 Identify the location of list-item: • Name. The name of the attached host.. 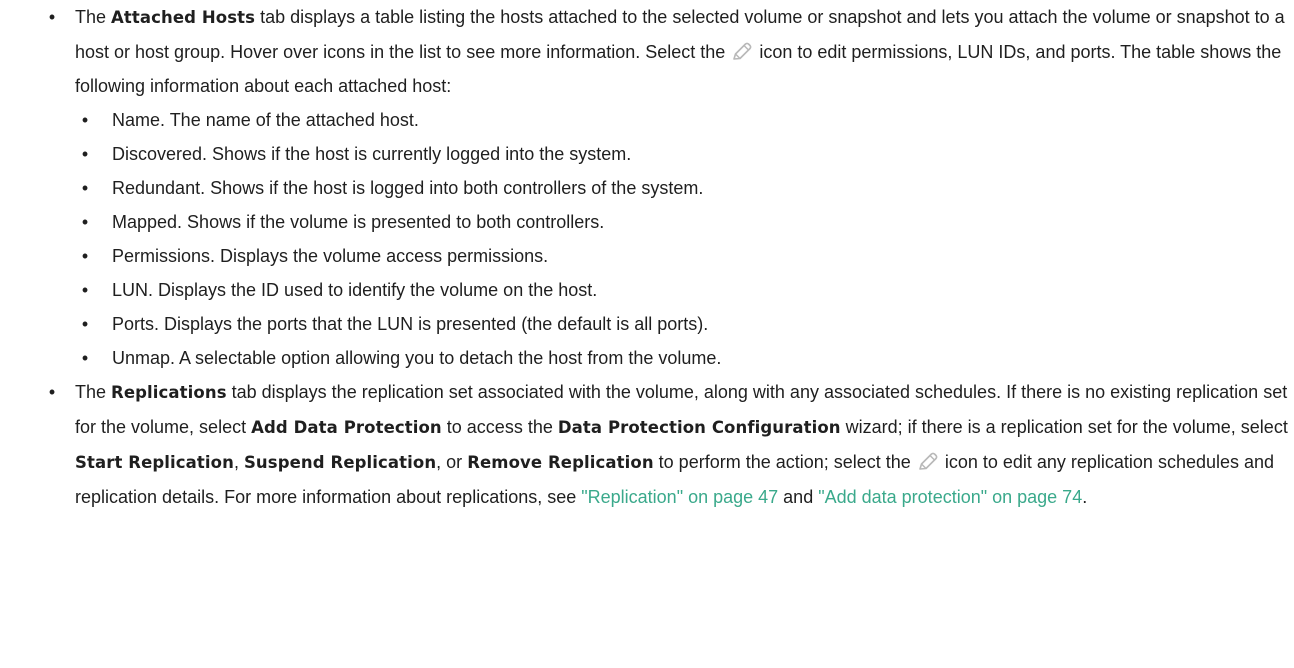
(682, 120).